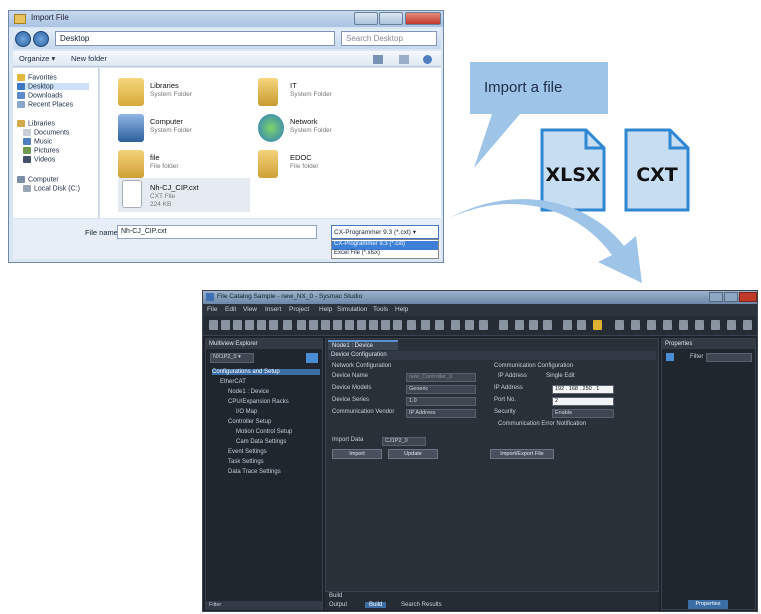 The width and height of the screenshot is (761, 614). Describe the element at coordinates (264, 432) in the screenshot. I see `tree-item: Motion Control Setup` at that location.